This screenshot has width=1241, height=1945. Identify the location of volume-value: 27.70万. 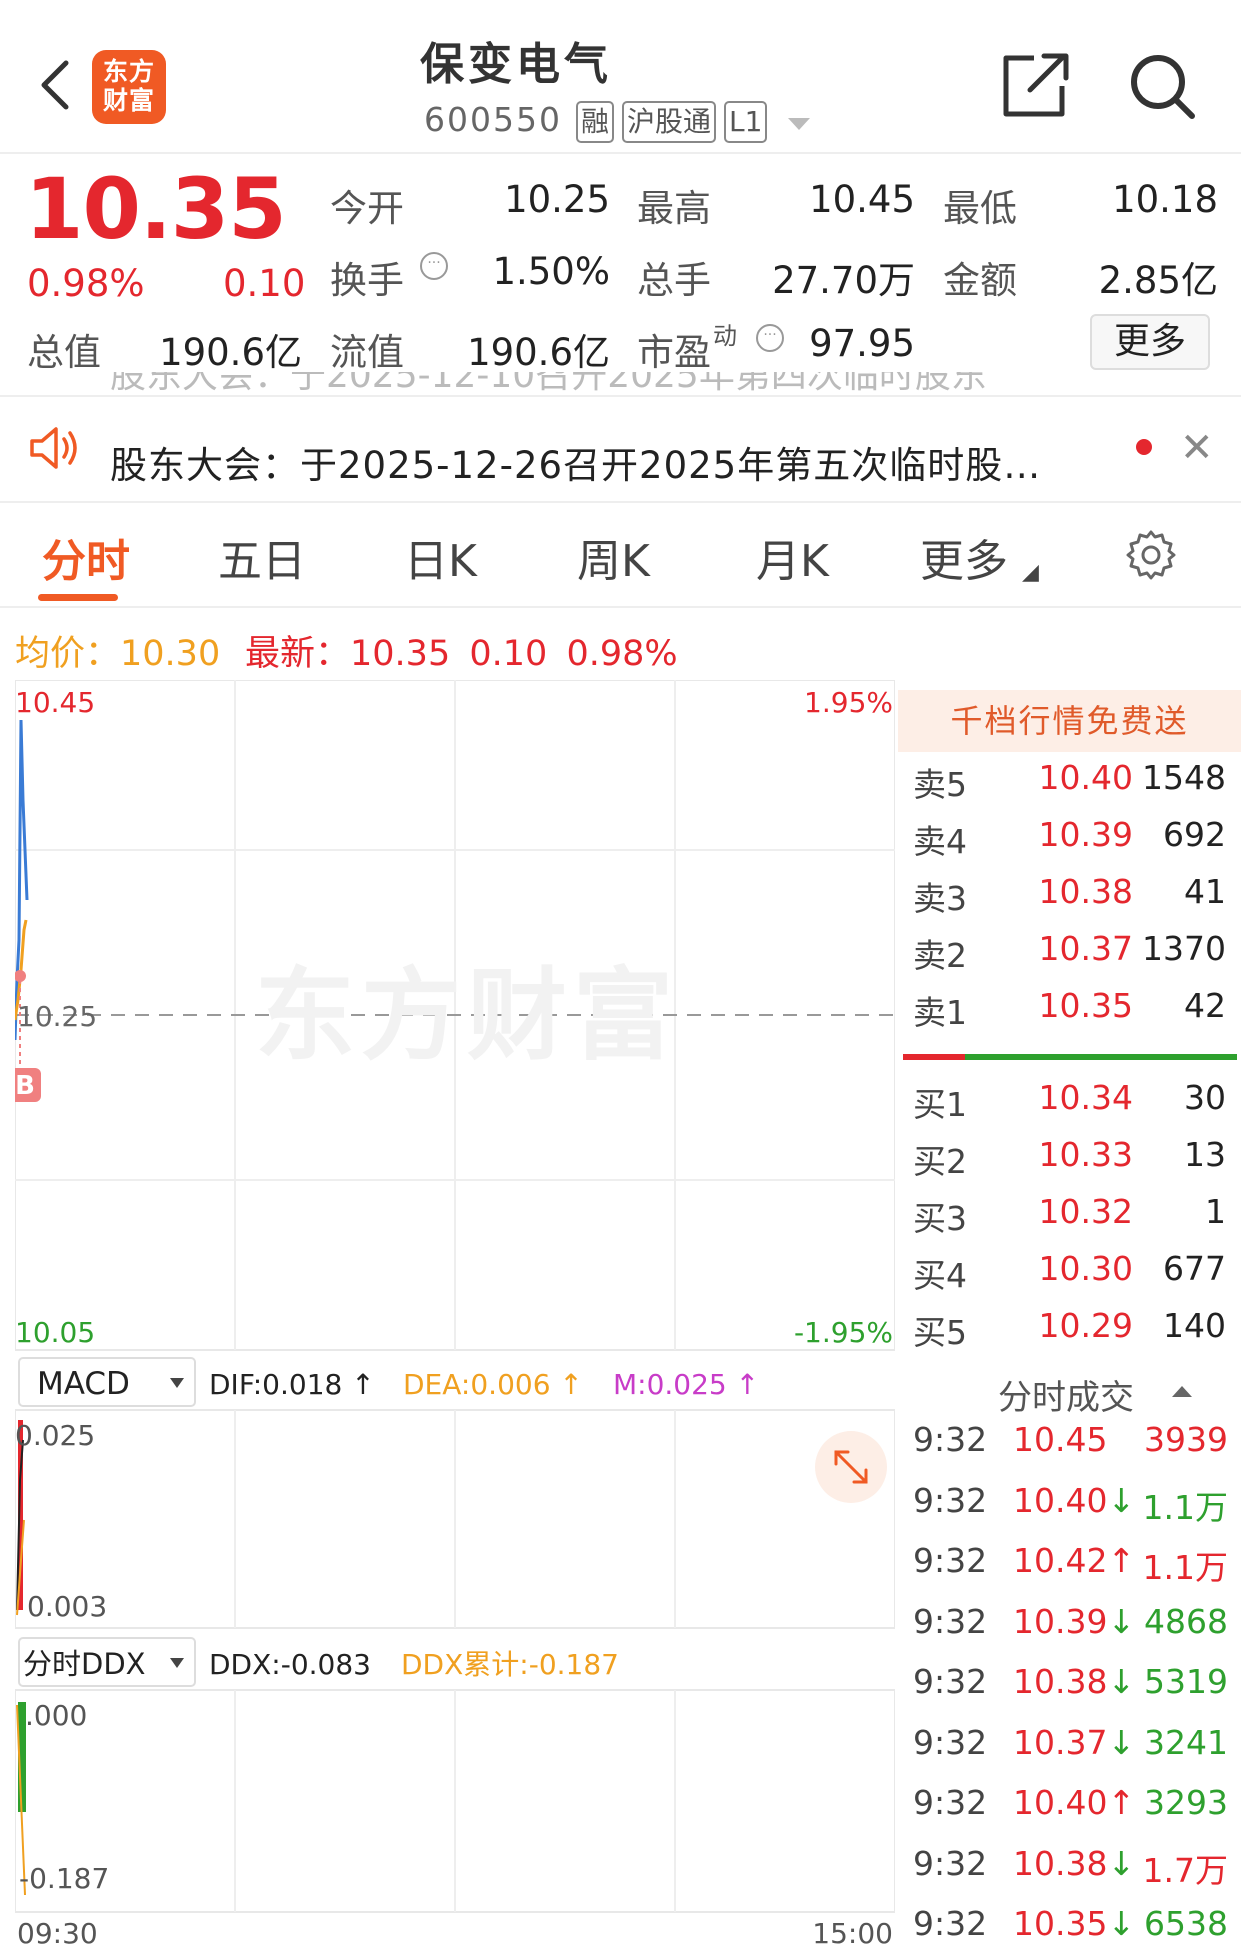
(843, 280).